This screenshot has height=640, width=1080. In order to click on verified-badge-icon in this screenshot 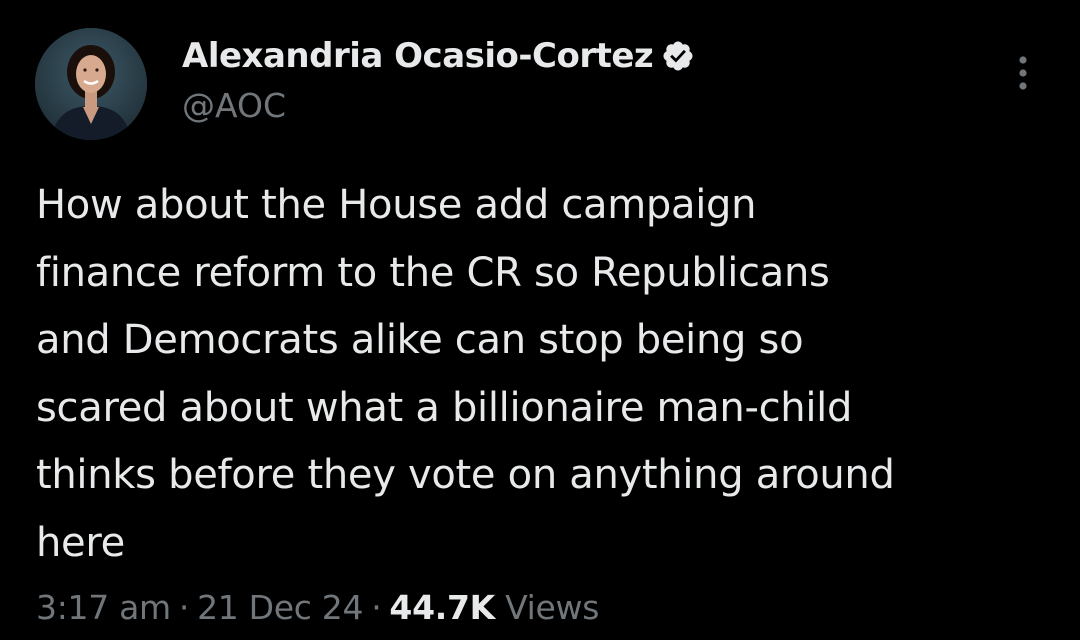, I will do `click(678, 56)`.